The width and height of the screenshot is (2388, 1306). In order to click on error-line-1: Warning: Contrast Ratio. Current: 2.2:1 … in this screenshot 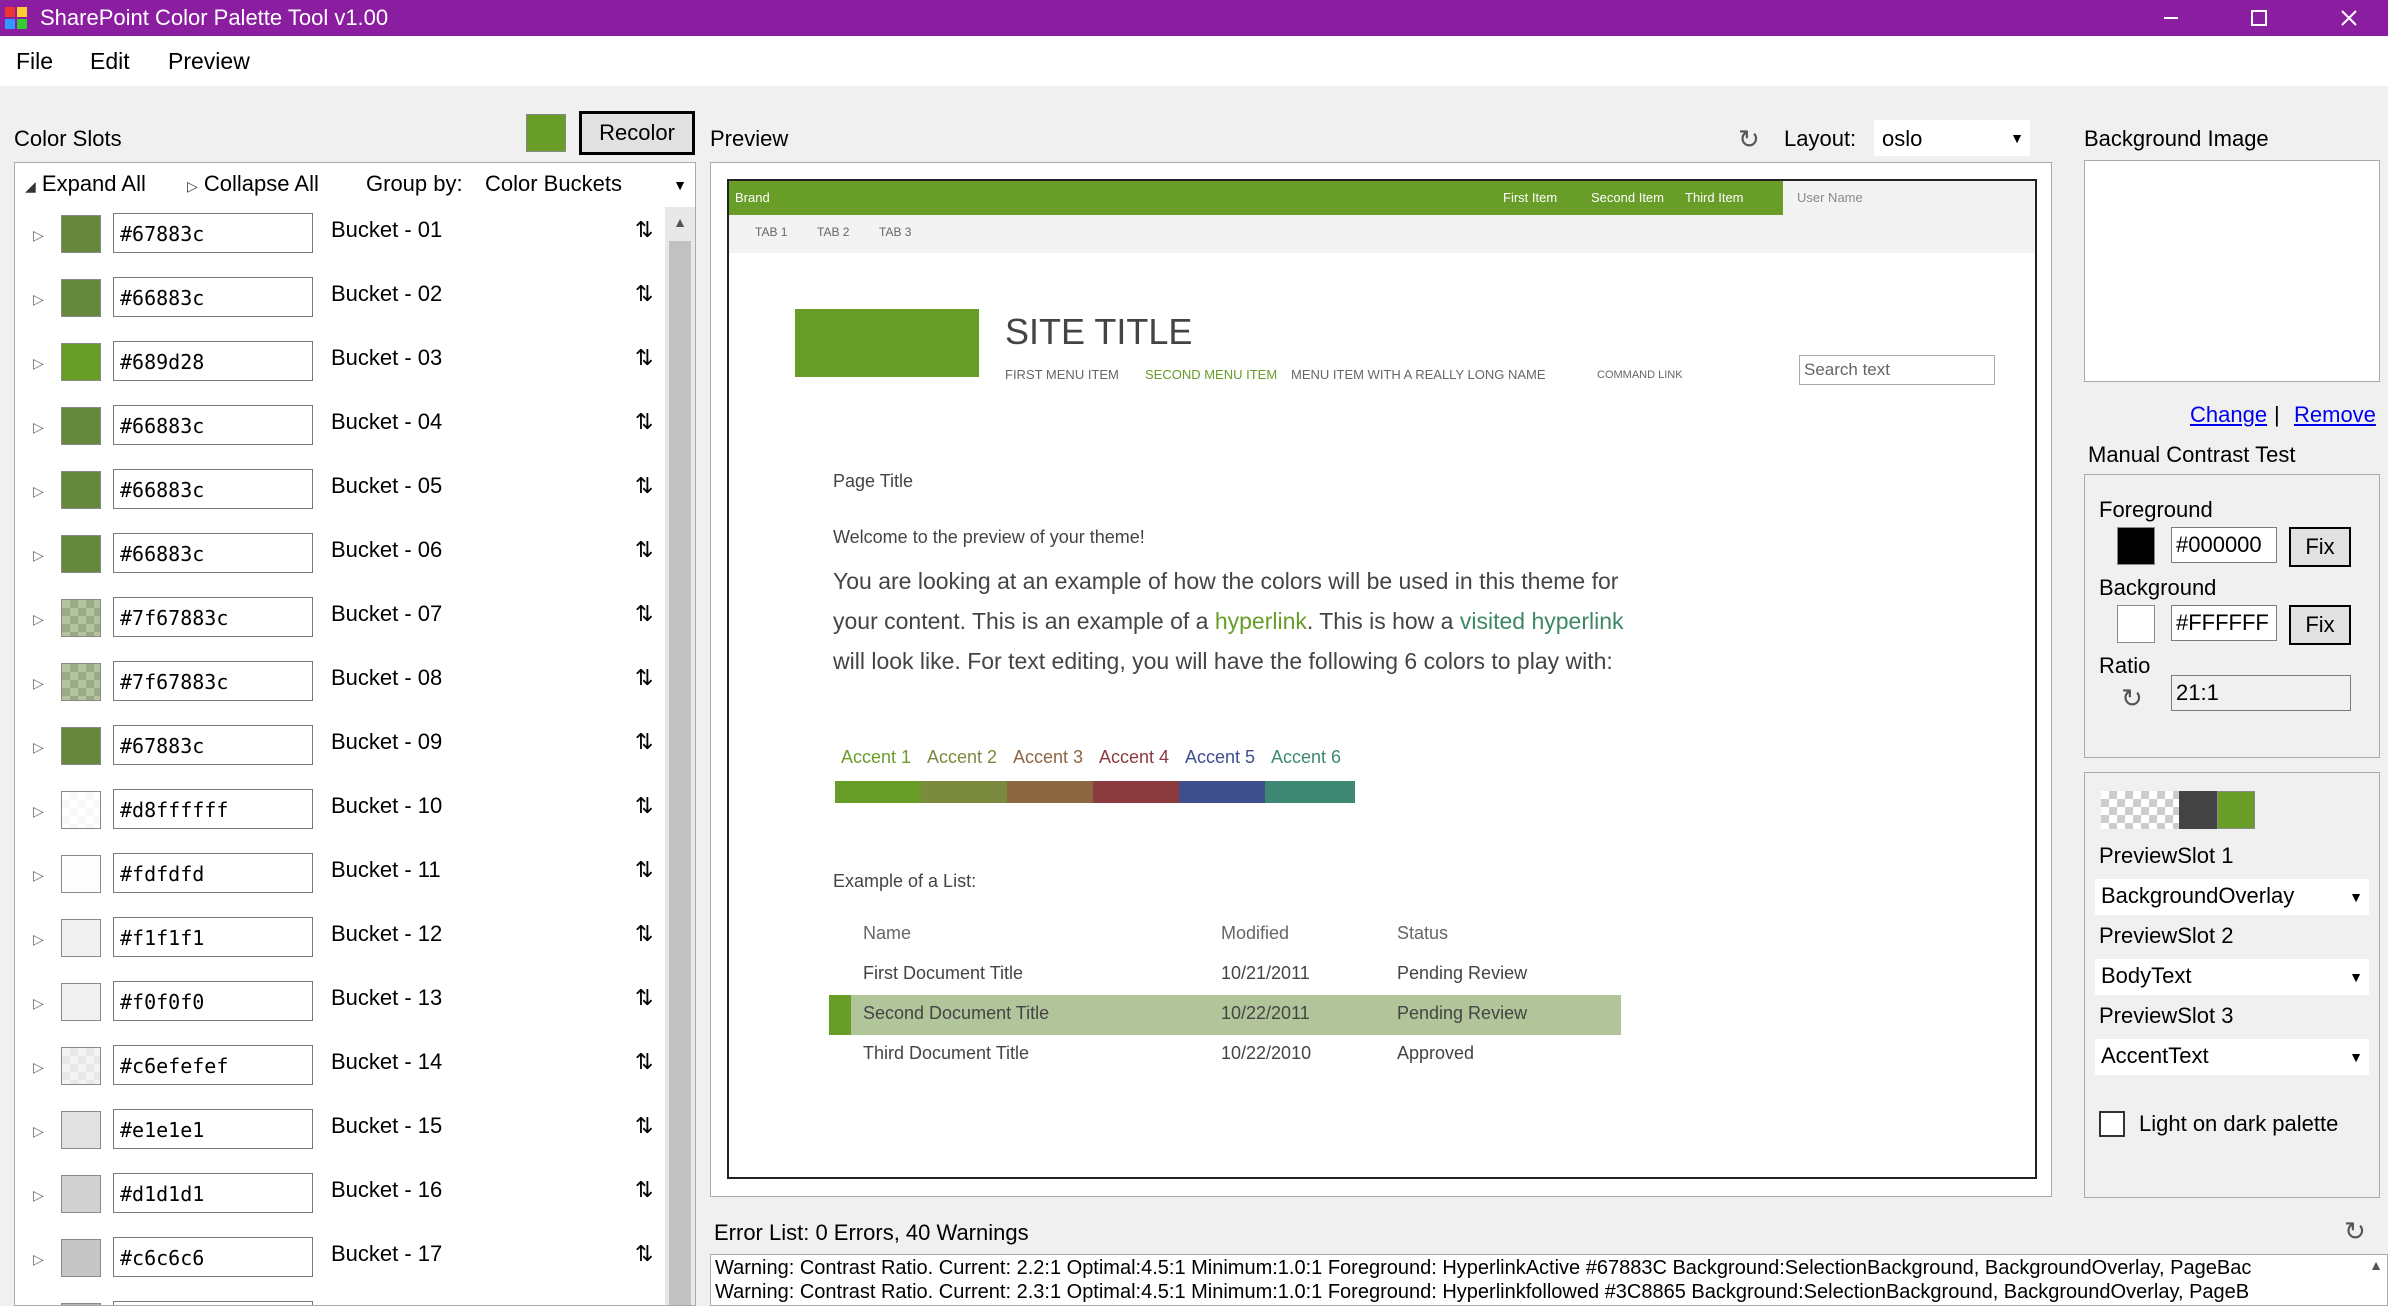, I will do `click(1483, 1268)`.